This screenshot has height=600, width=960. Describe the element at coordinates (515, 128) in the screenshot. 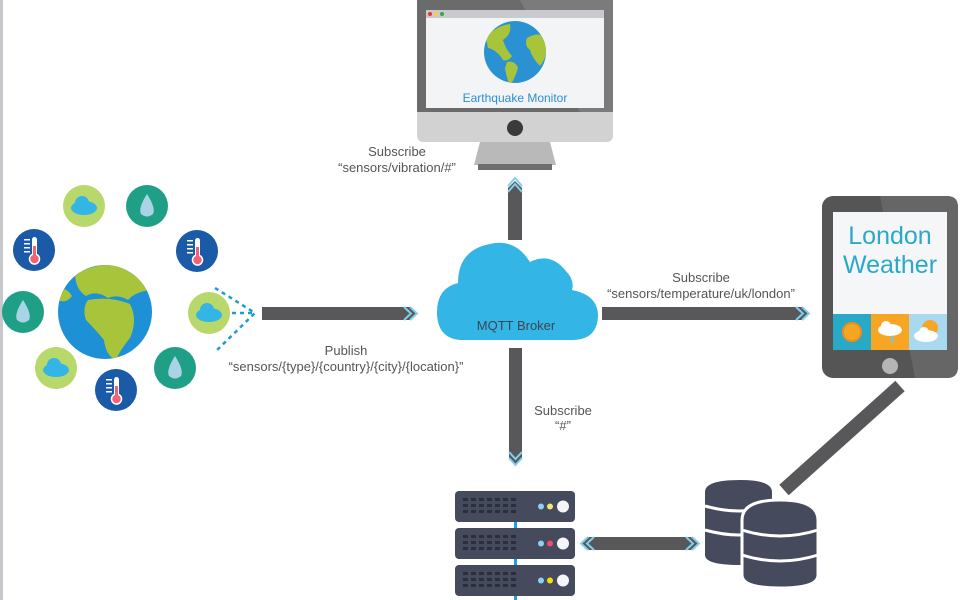

I see `monitor-power-button` at that location.